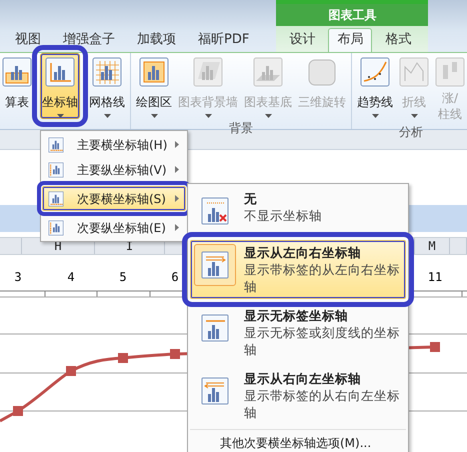 The width and height of the screenshot is (467, 452). What do you see at coordinates (18, 277) in the screenshot?
I see `axis-label: 3` at bounding box center [18, 277].